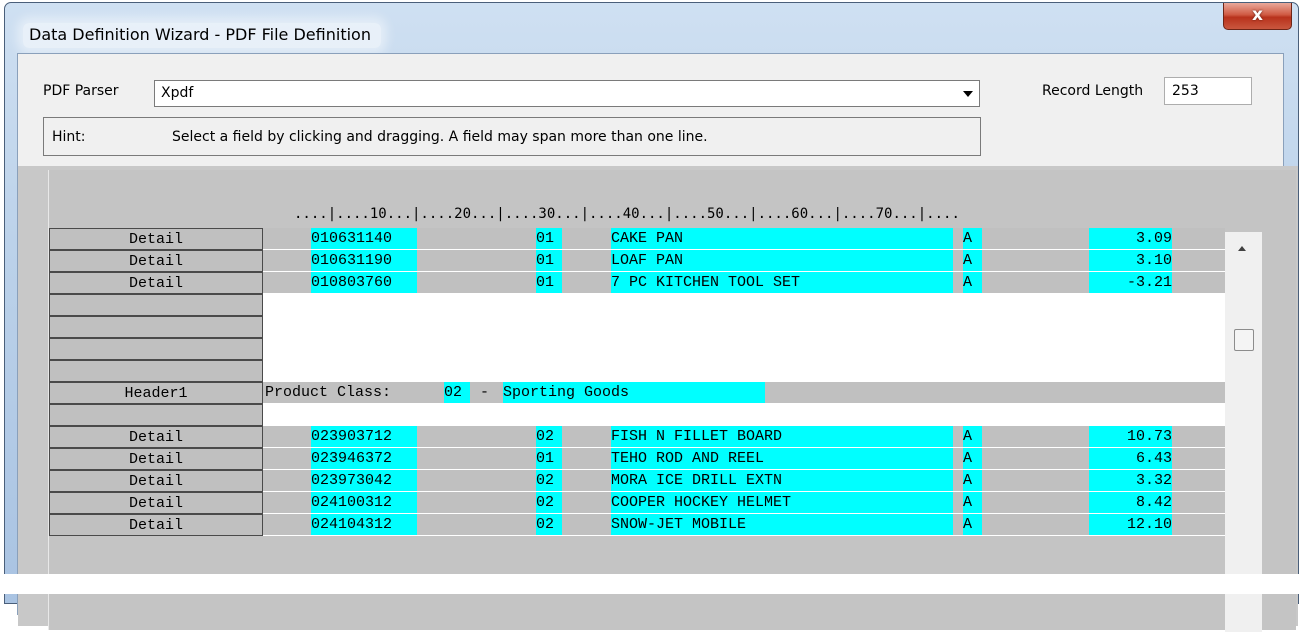 The image size is (1301, 632). What do you see at coordinates (364, 458) in the screenshot?
I see `field-item-number: 023946372` at bounding box center [364, 458].